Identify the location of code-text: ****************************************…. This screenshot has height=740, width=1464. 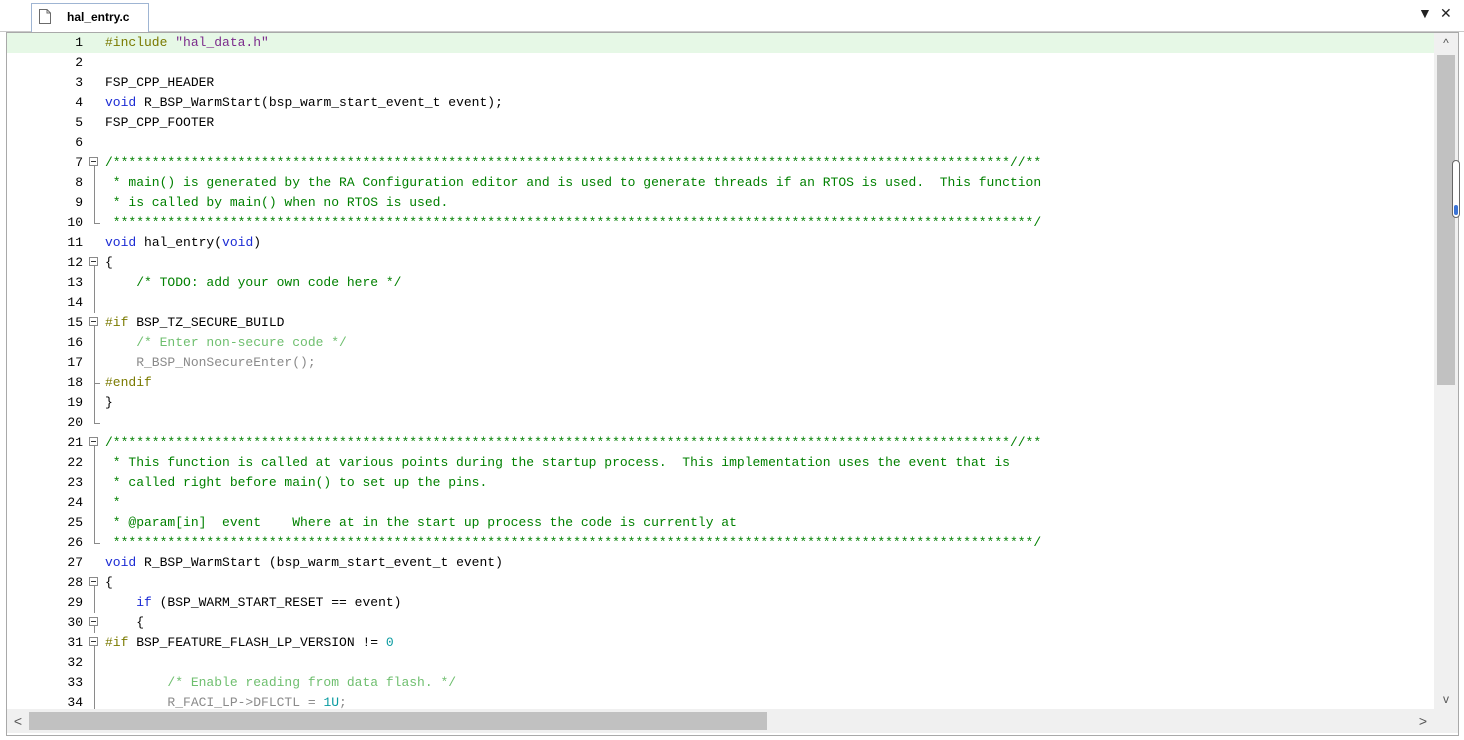
(573, 543).